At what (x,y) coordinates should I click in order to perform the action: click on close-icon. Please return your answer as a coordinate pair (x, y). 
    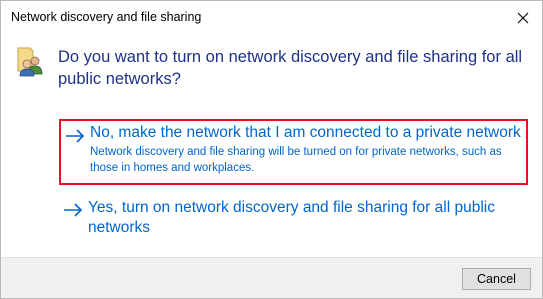
    Looking at the image, I should click on (523, 17).